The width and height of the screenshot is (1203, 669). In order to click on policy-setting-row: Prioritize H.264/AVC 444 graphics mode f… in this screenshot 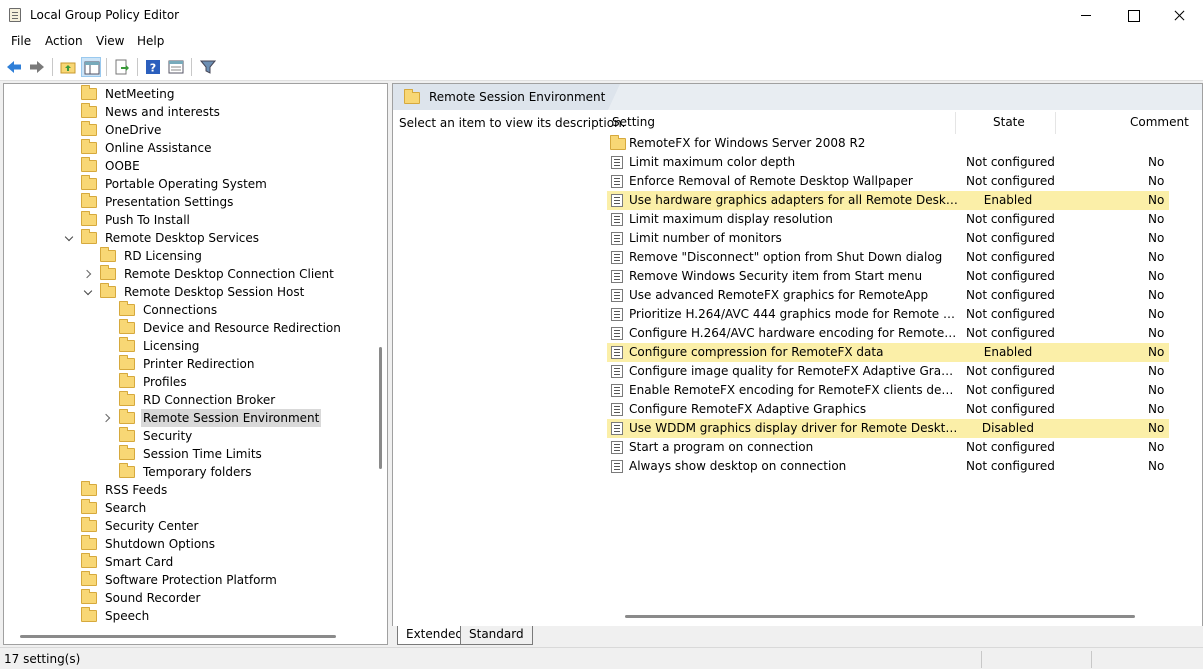, I will do `click(888, 314)`.